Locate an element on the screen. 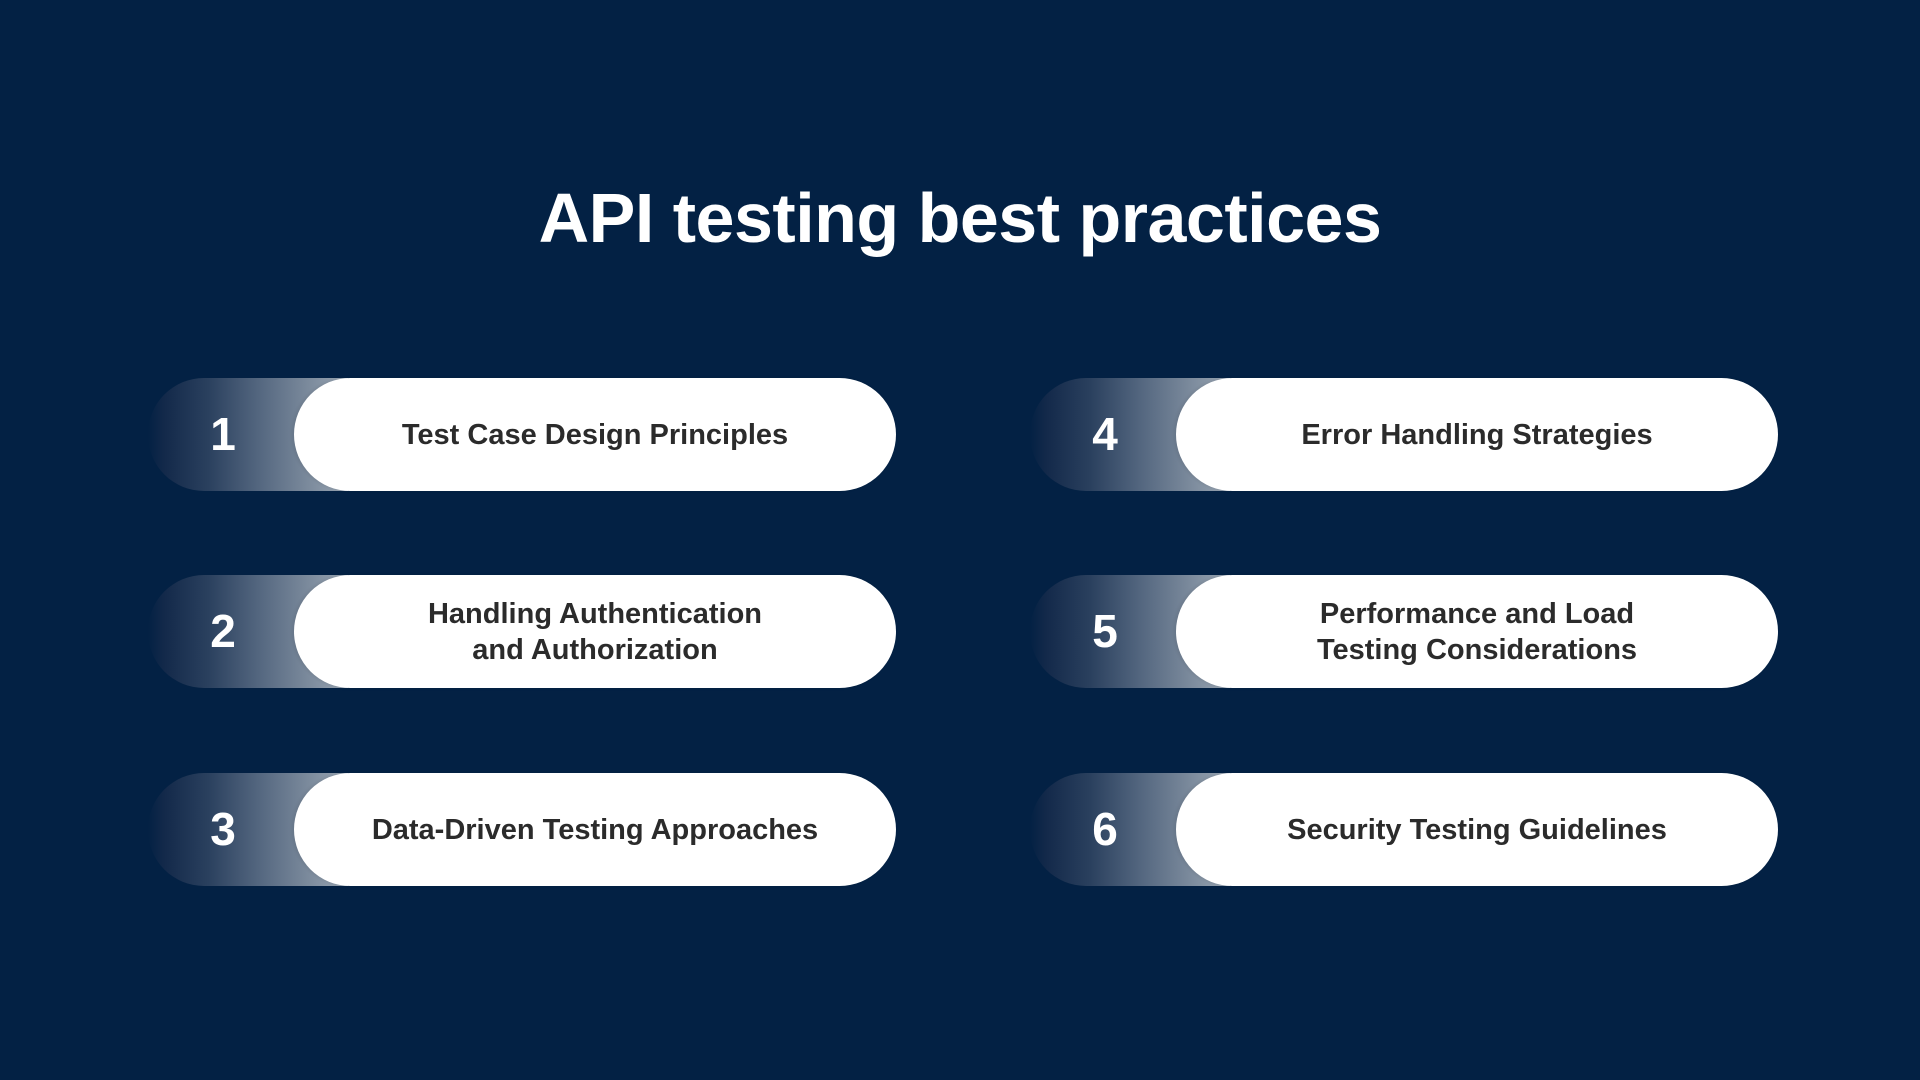 The image size is (1920, 1080). item-label: Data-Driven Testing Approaches is located at coordinates (595, 829).